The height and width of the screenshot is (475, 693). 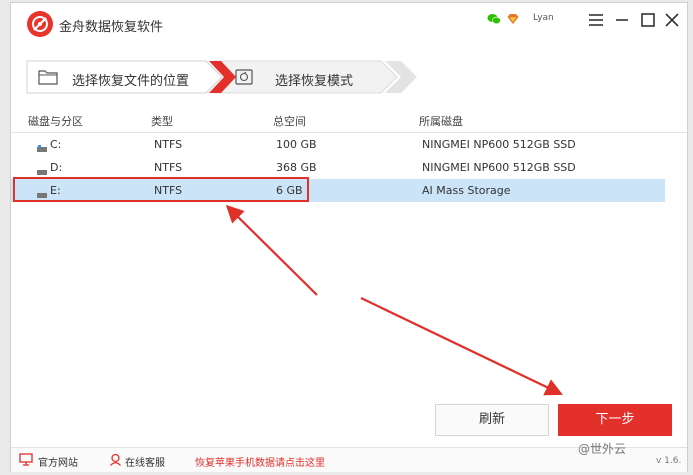 What do you see at coordinates (145, 461) in the screenshot?
I see `online-support-link: 在线客服` at bounding box center [145, 461].